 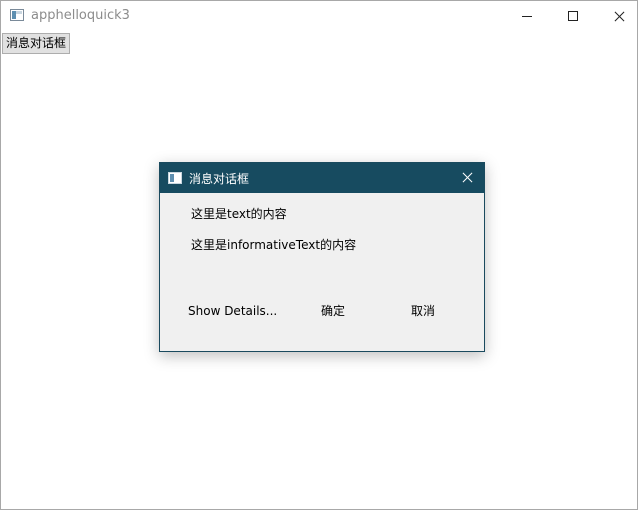 I want to click on close-icon, so click(x=619, y=17).